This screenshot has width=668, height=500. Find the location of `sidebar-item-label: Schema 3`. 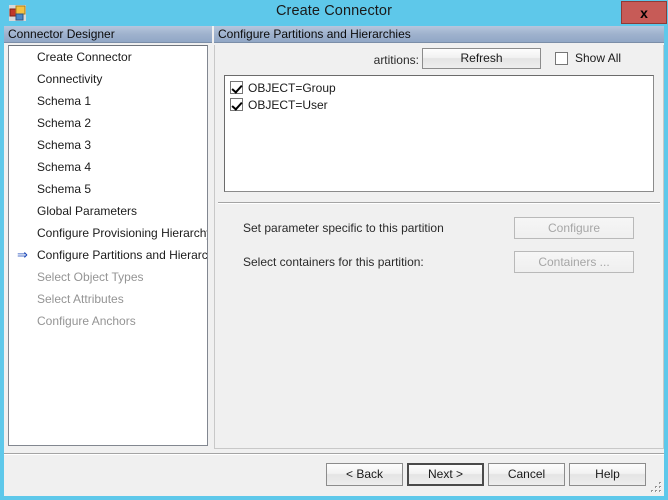

sidebar-item-label: Schema 3 is located at coordinates (64, 145).